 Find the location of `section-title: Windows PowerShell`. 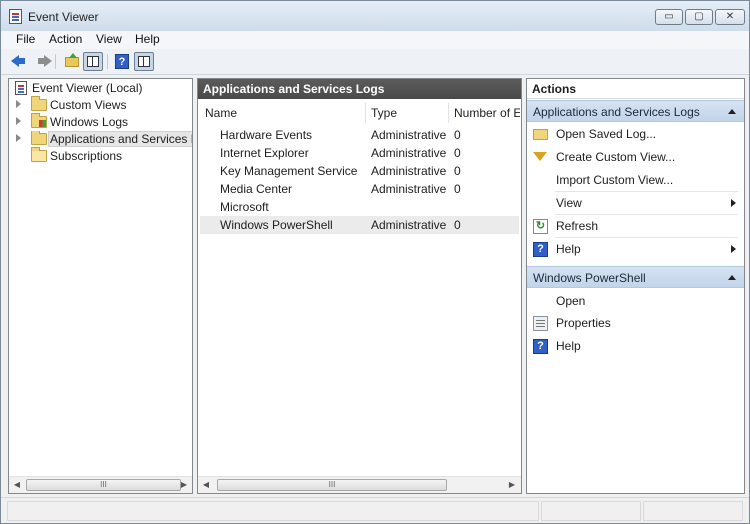

section-title: Windows PowerShell is located at coordinates (589, 278).